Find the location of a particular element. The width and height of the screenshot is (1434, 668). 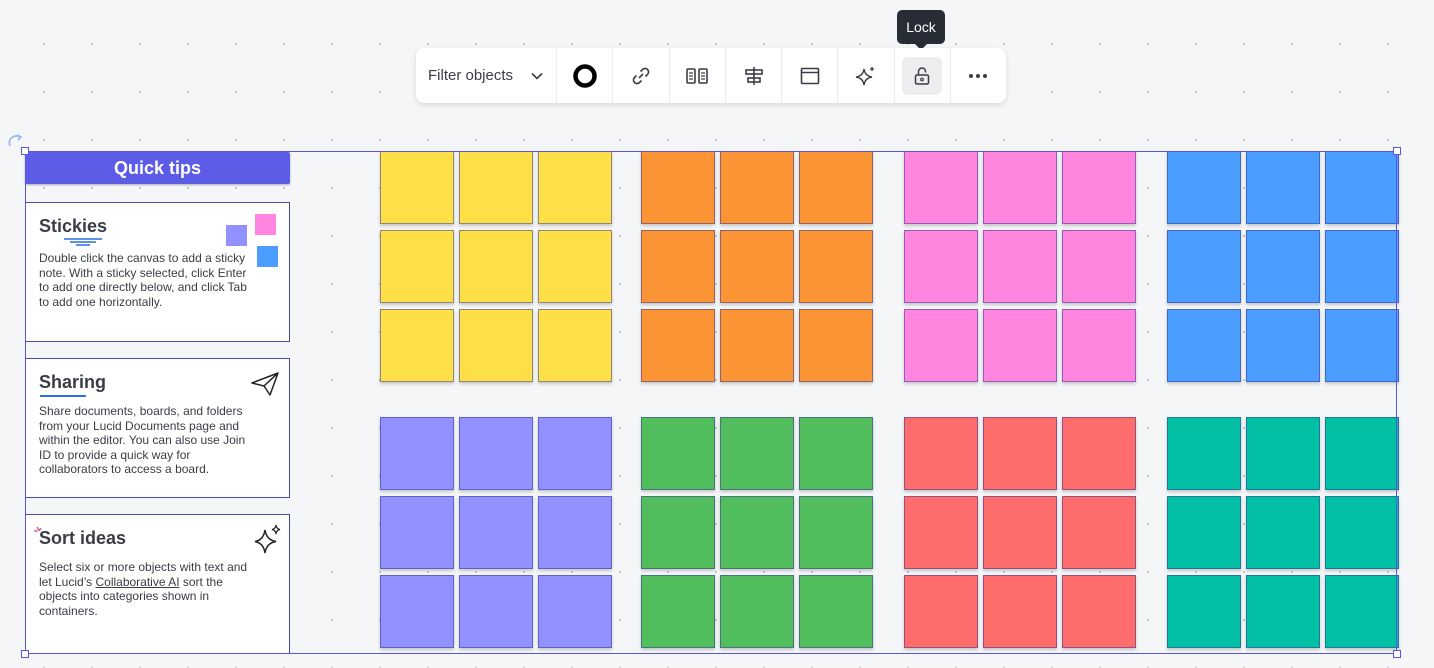

distribute-rows-button is located at coordinates (754, 75).